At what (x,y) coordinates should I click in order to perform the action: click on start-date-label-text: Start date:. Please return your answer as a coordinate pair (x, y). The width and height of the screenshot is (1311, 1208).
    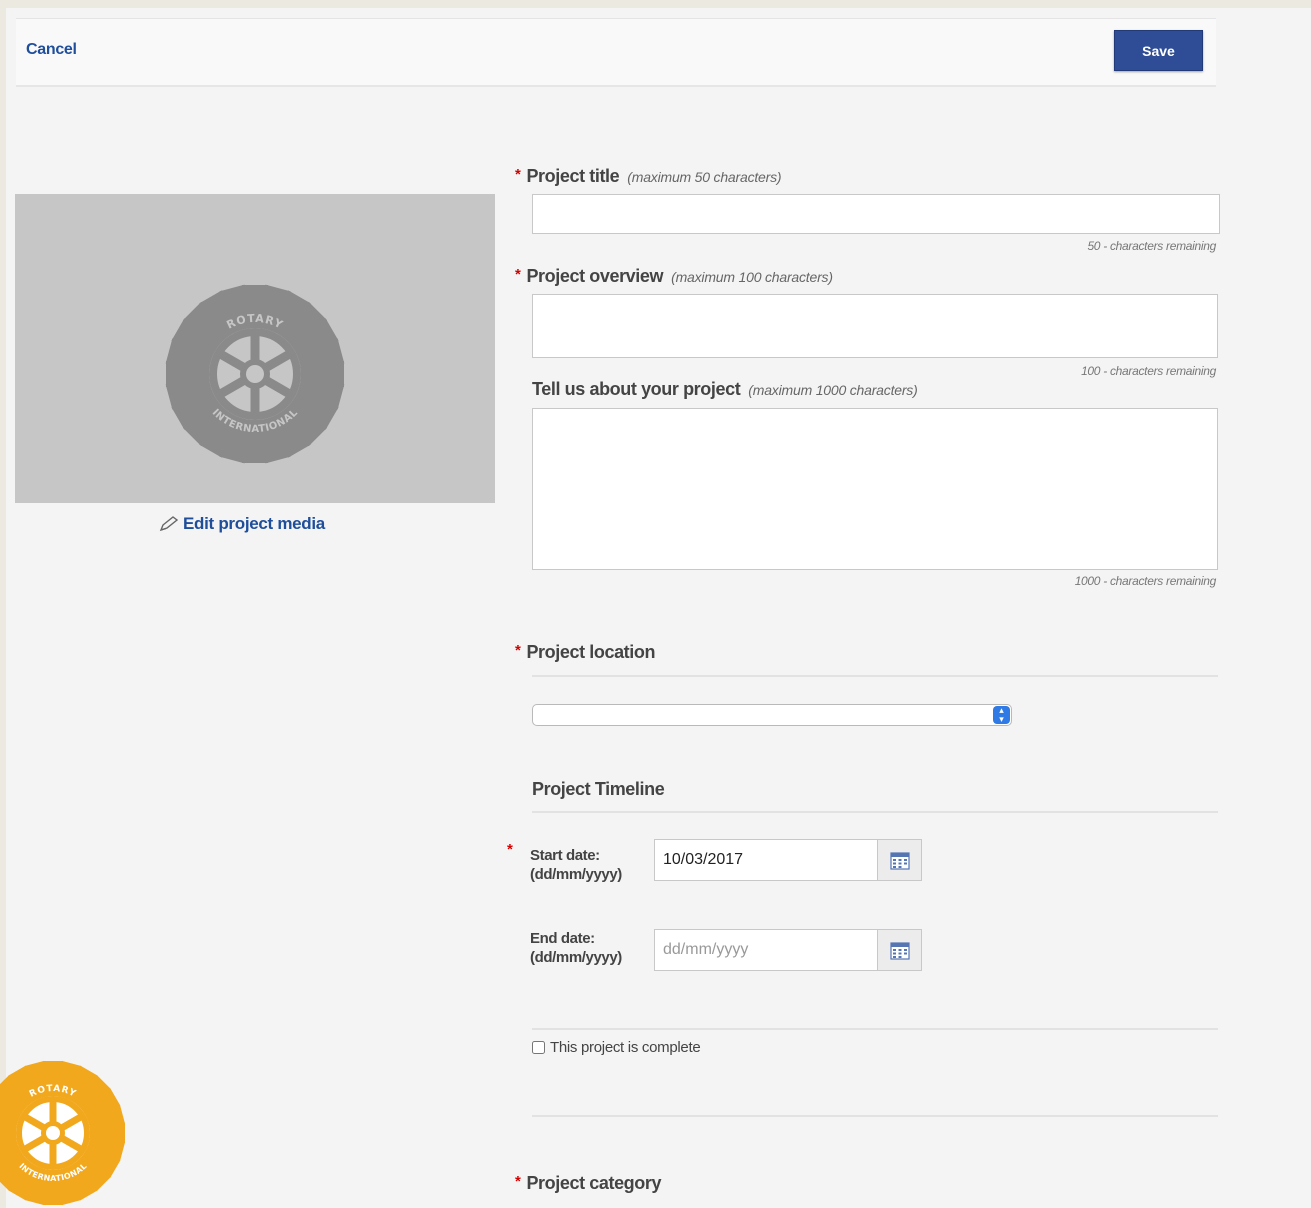
    Looking at the image, I should click on (565, 855).